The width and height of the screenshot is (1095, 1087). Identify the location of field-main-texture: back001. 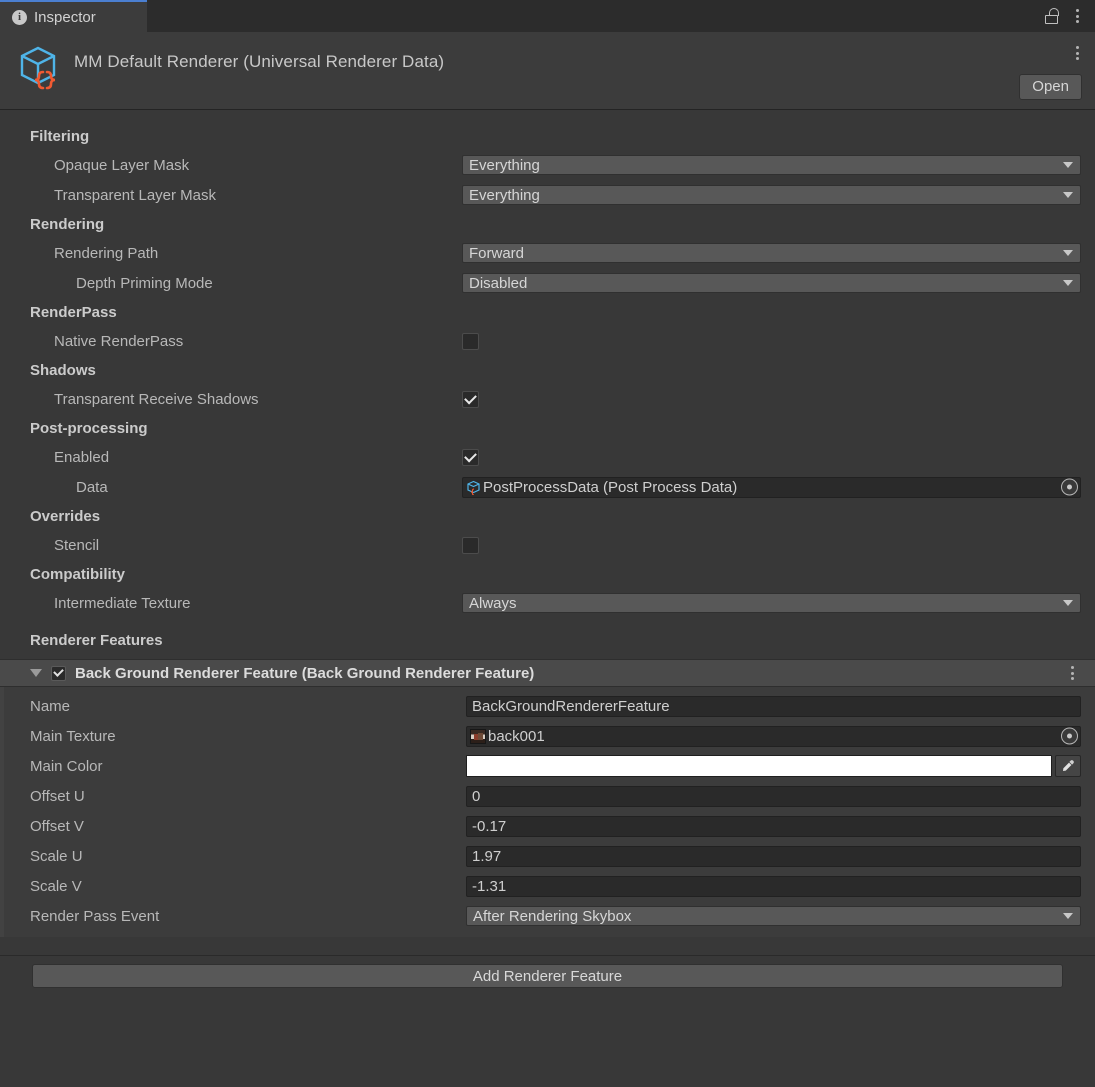
(773, 736).